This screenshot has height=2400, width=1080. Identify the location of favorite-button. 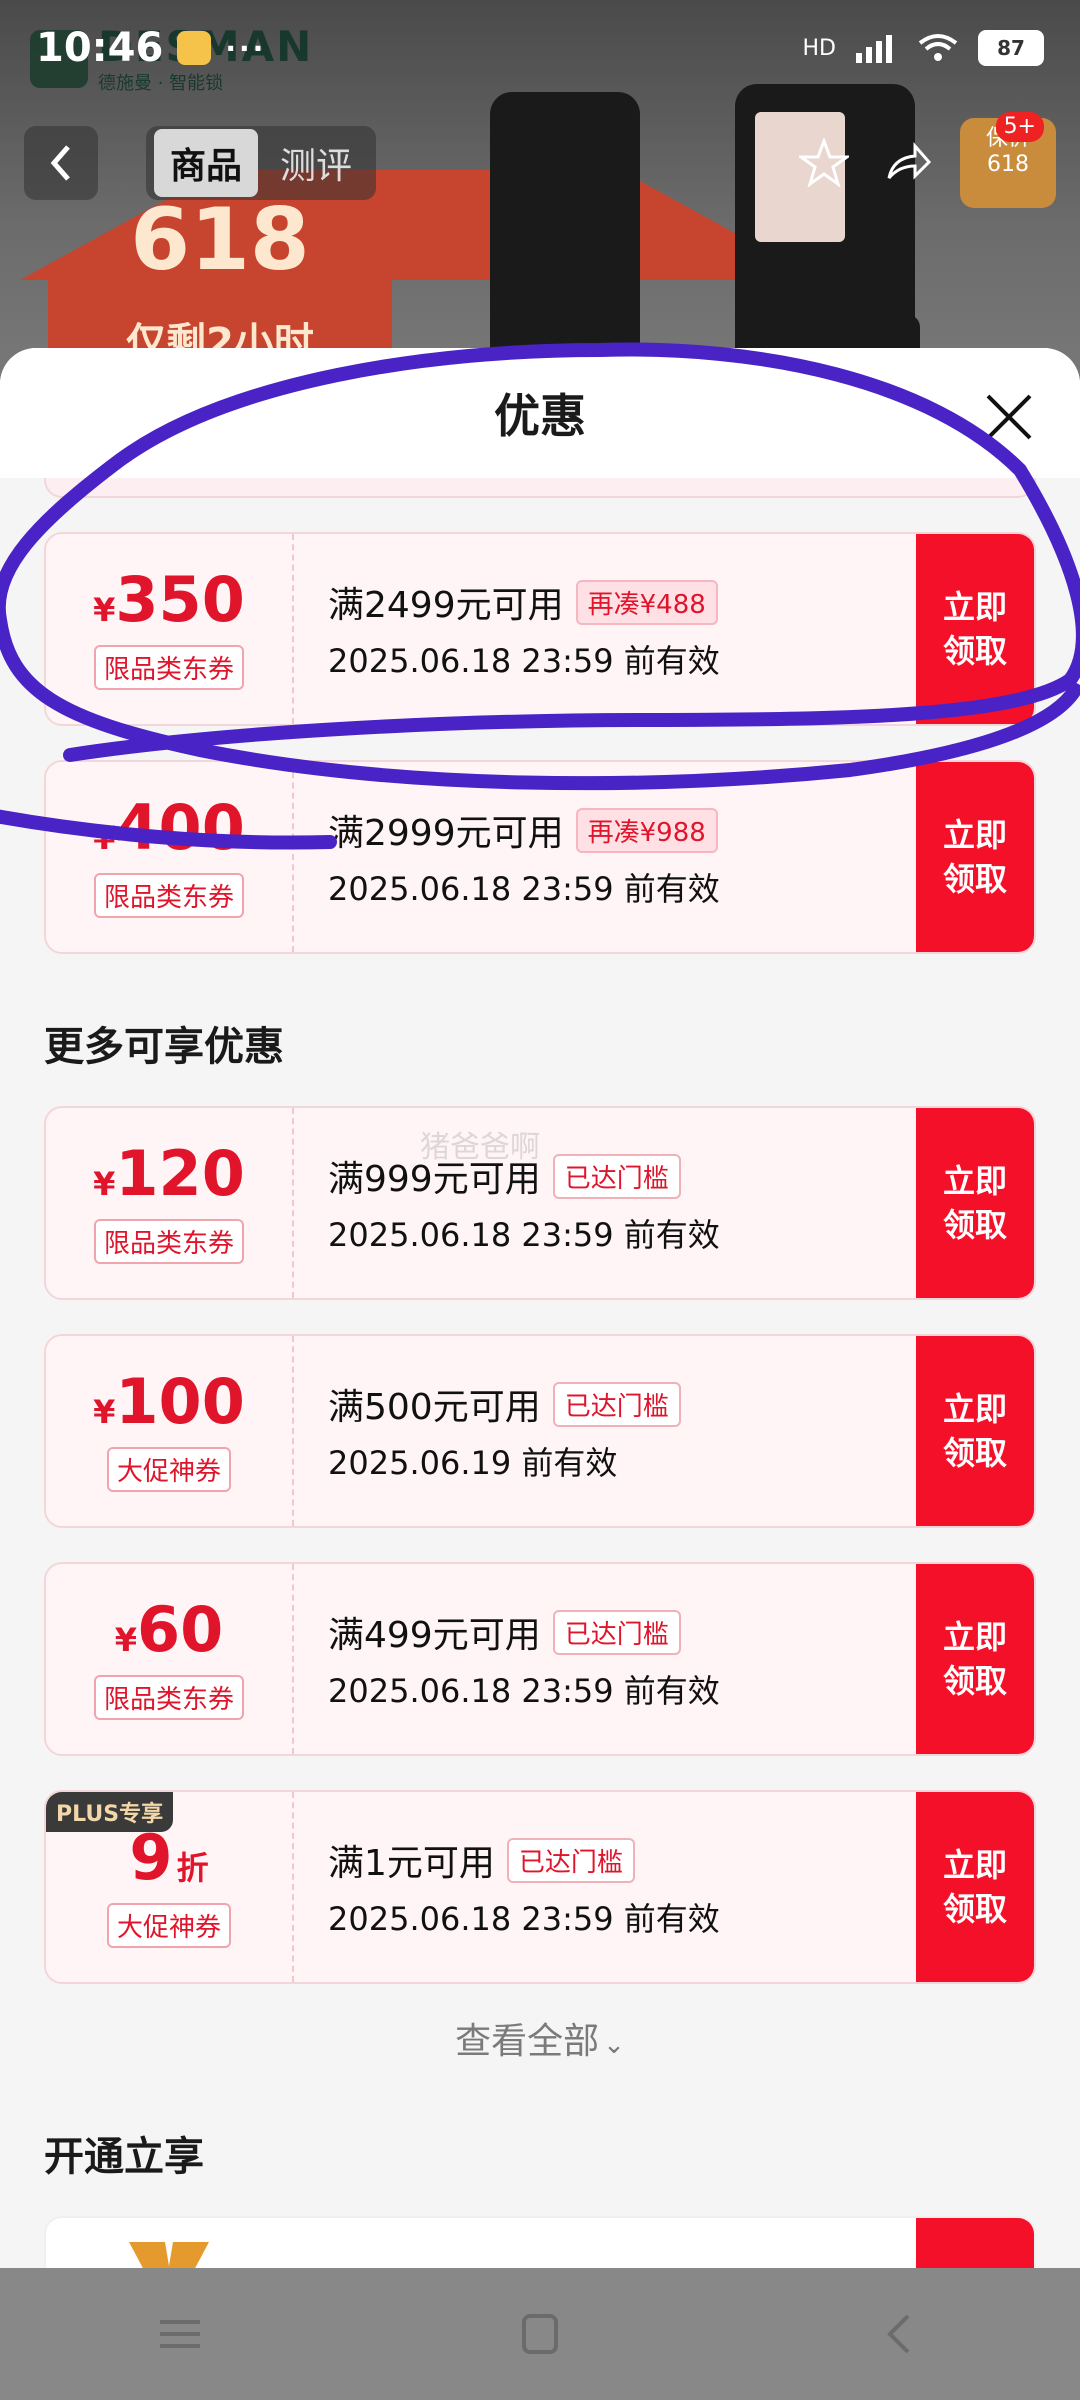
(824, 163).